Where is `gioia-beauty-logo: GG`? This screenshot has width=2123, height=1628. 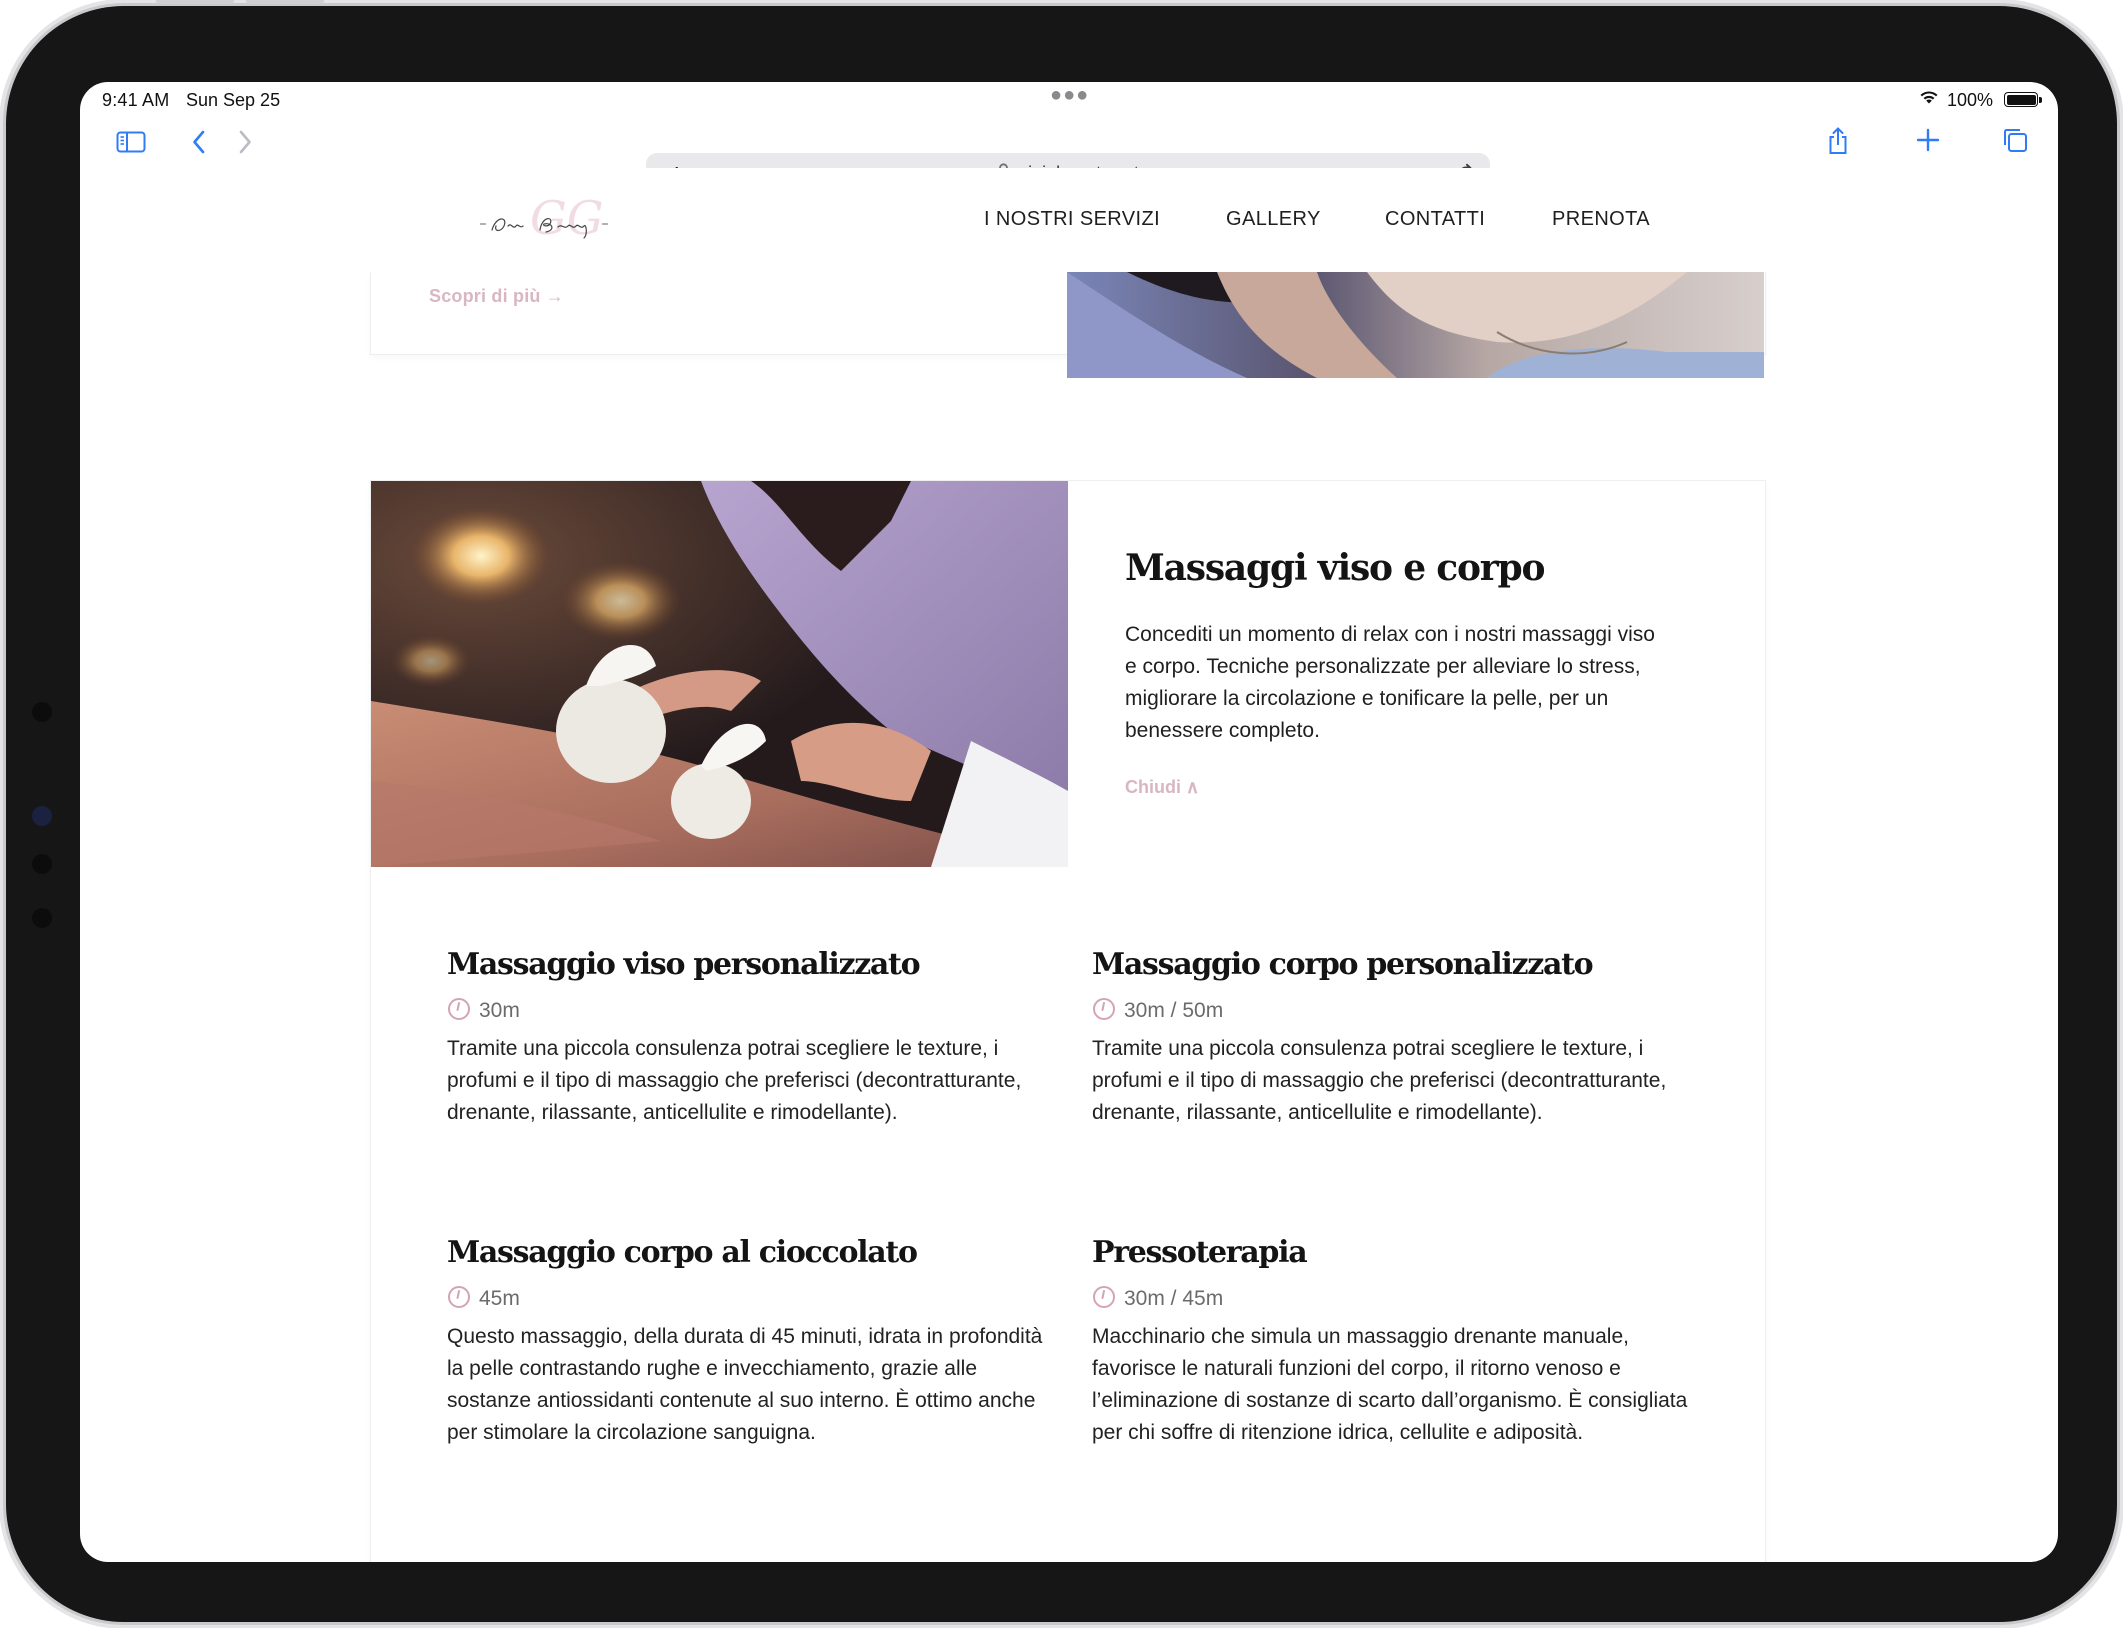
gioia-beauty-logo: GG is located at coordinates (544, 221).